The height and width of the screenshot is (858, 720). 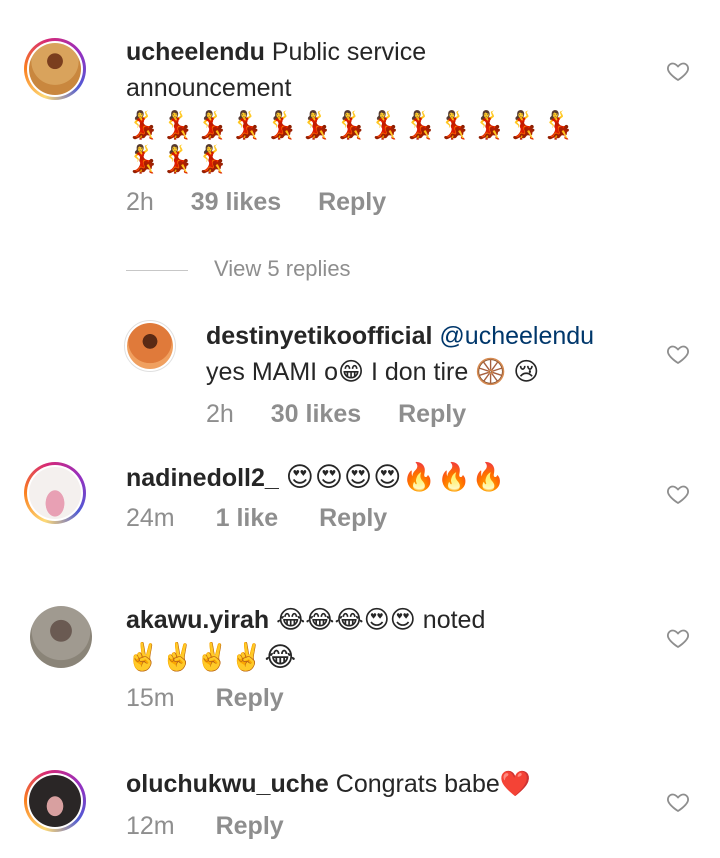 I want to click on username: akawu.yirah, so click(x=197, y=620).